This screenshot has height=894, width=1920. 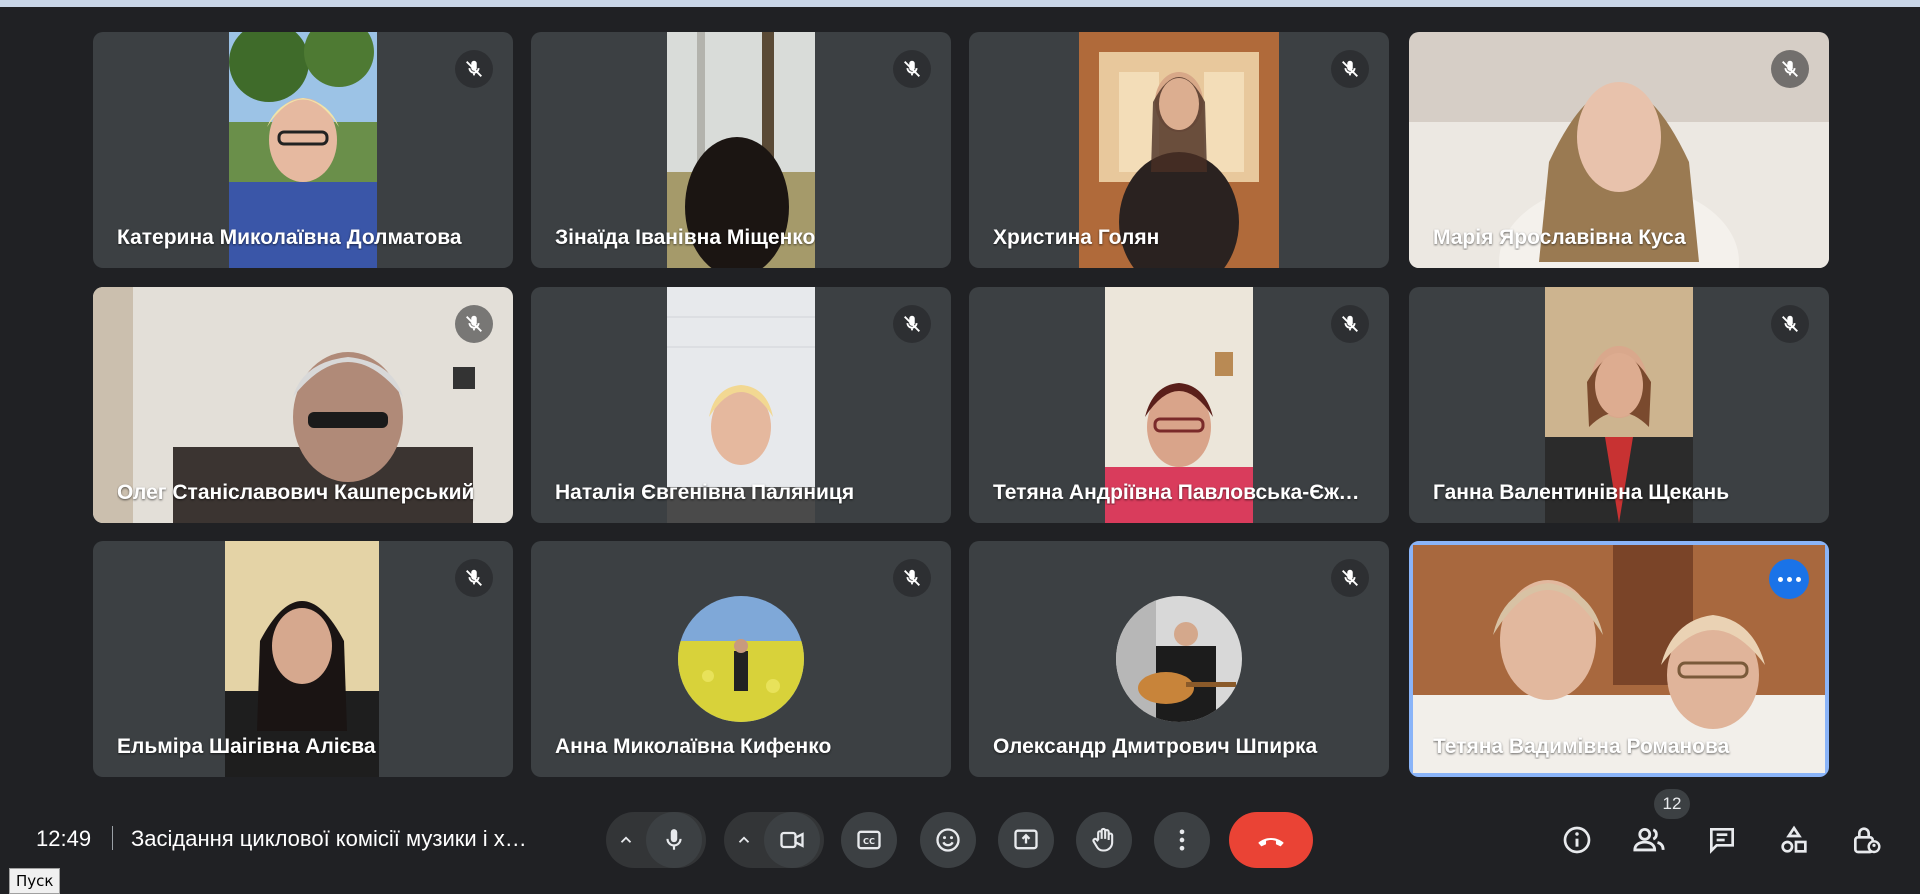 I want to click on participant-tile: Катерина Миколаївна Долматова, so click(x=303, y=150).